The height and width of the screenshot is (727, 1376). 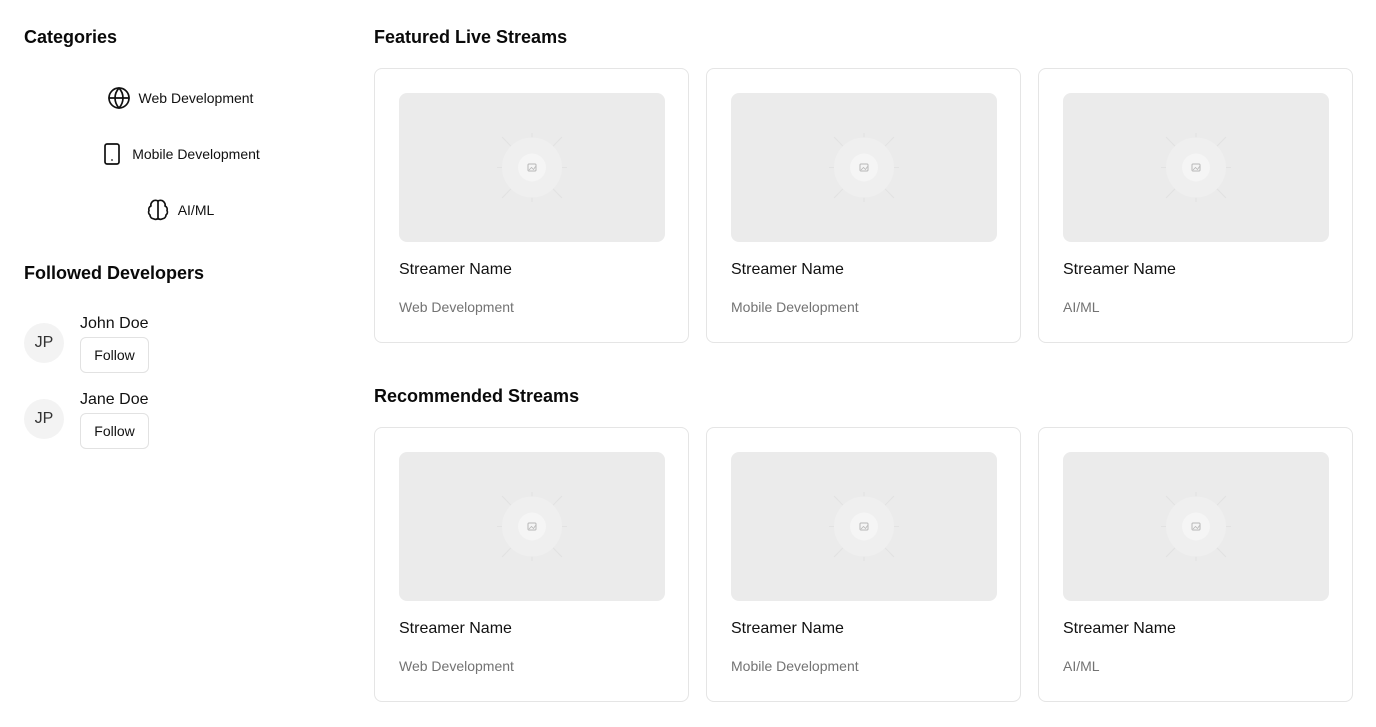 What do you see at coordinates (114, 399) in the screenshot?
I see `developer-name: Jane Doe` at bounding box center [114, 399].